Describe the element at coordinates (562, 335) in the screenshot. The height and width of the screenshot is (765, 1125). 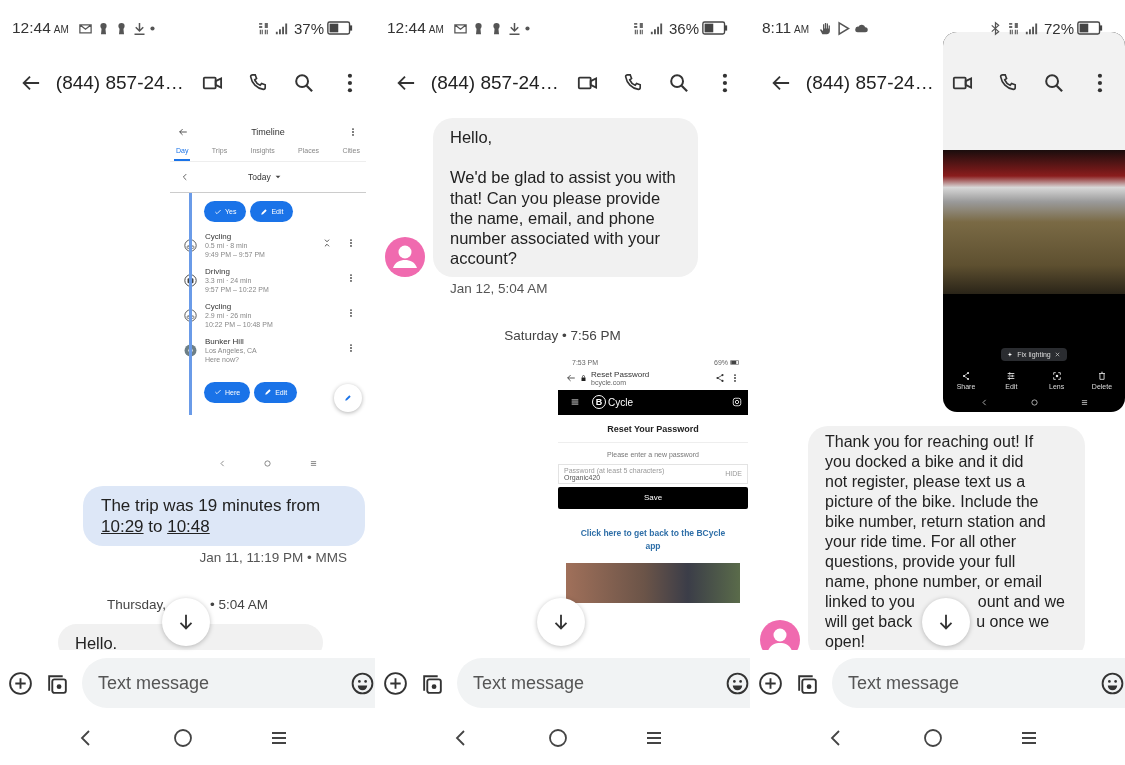
I see `date-divider: Saturday • 7:56 PM` at that location.